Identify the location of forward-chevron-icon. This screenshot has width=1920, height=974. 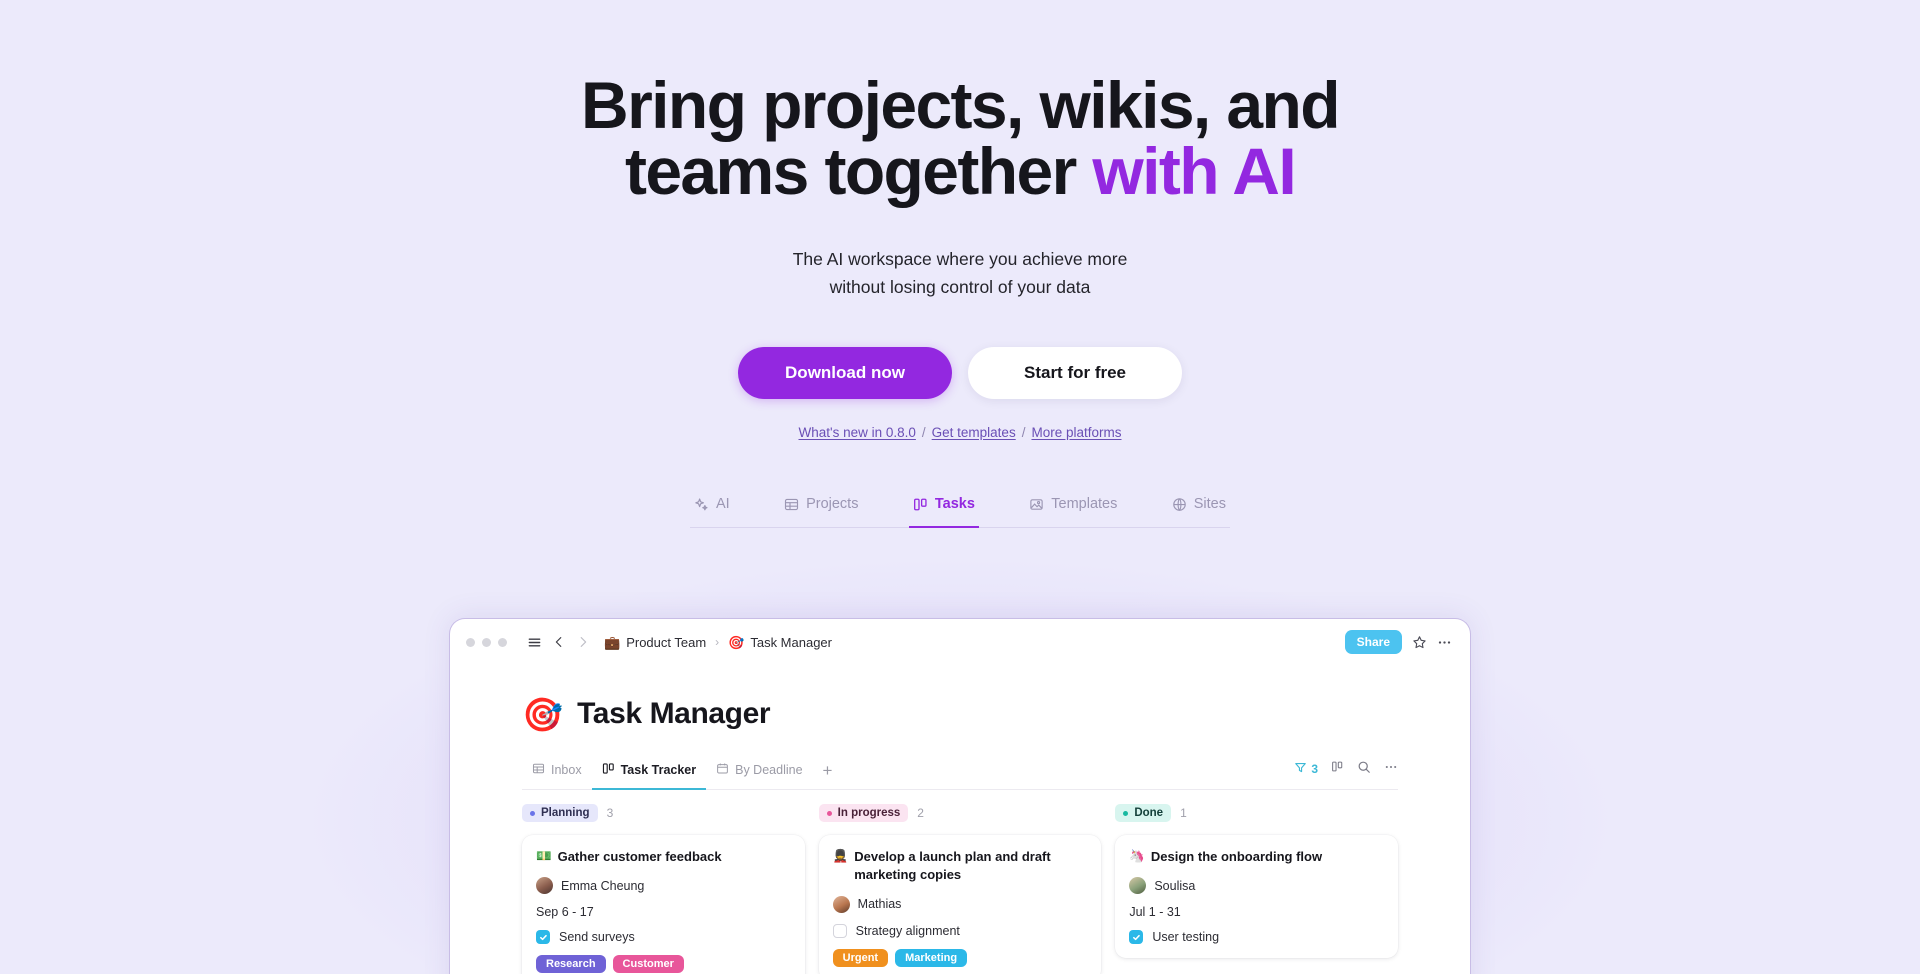
(583, 642).